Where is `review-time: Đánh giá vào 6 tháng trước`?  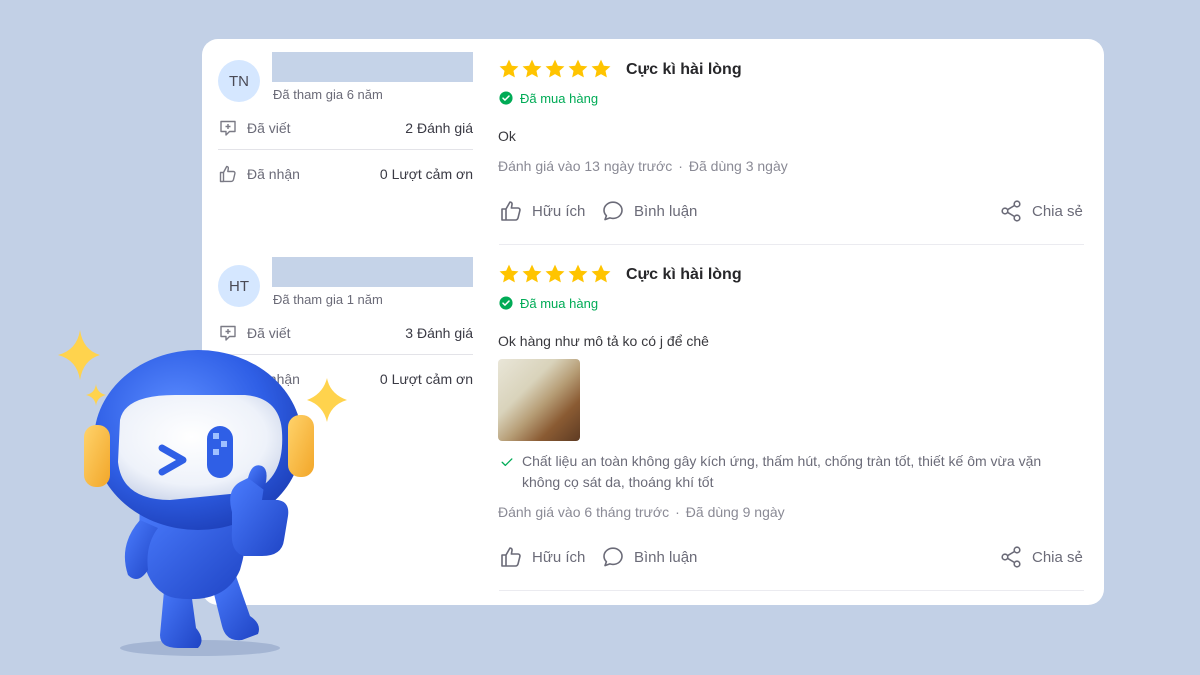 review-time: Đánh giá vào 6 tháng trước is located at coordinates (584, 512).